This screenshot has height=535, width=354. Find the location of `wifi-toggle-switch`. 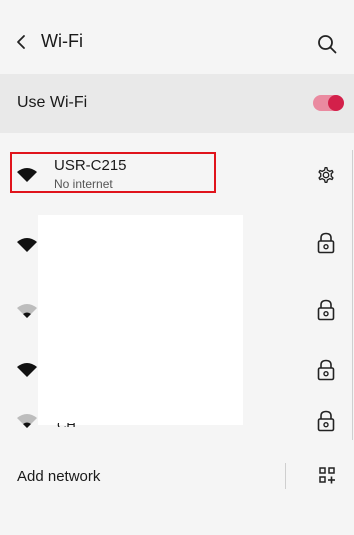

wifi-toggle-switch is located at coordinates (328, 103).